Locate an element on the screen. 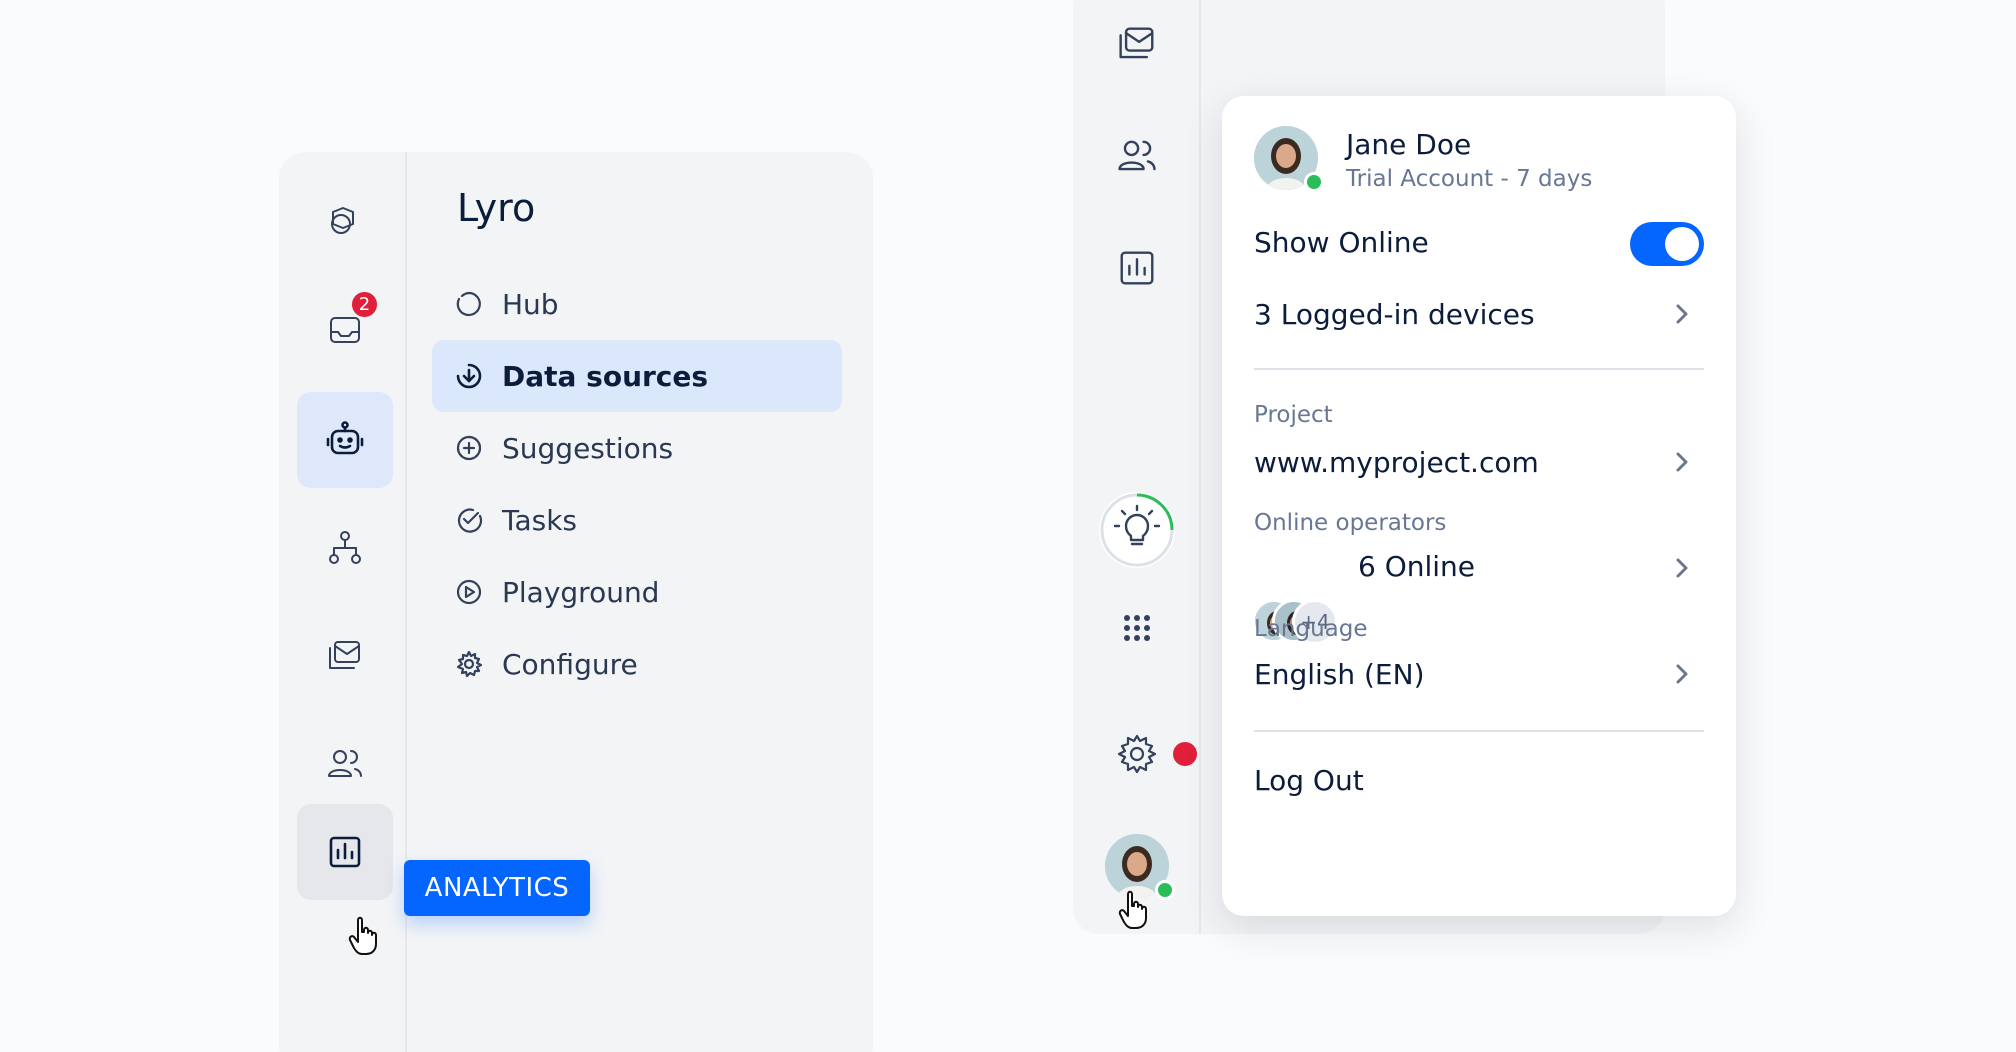 This screenshot has width=2016, height=1052. rail-flows-button is located at coordinates (345, 548).